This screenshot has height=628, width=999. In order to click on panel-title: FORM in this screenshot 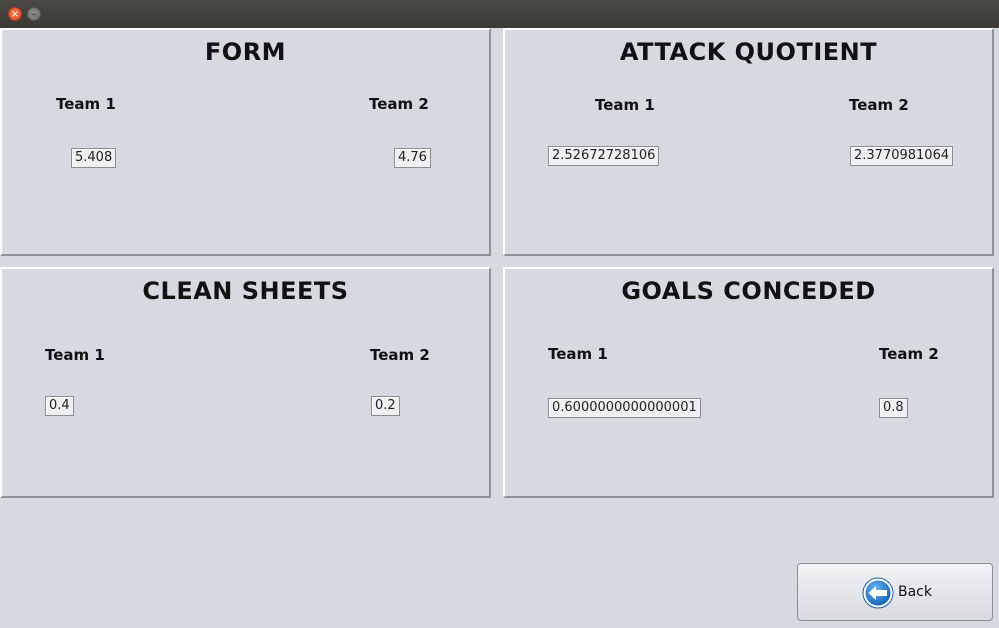, I will do `click(245, 52)`.